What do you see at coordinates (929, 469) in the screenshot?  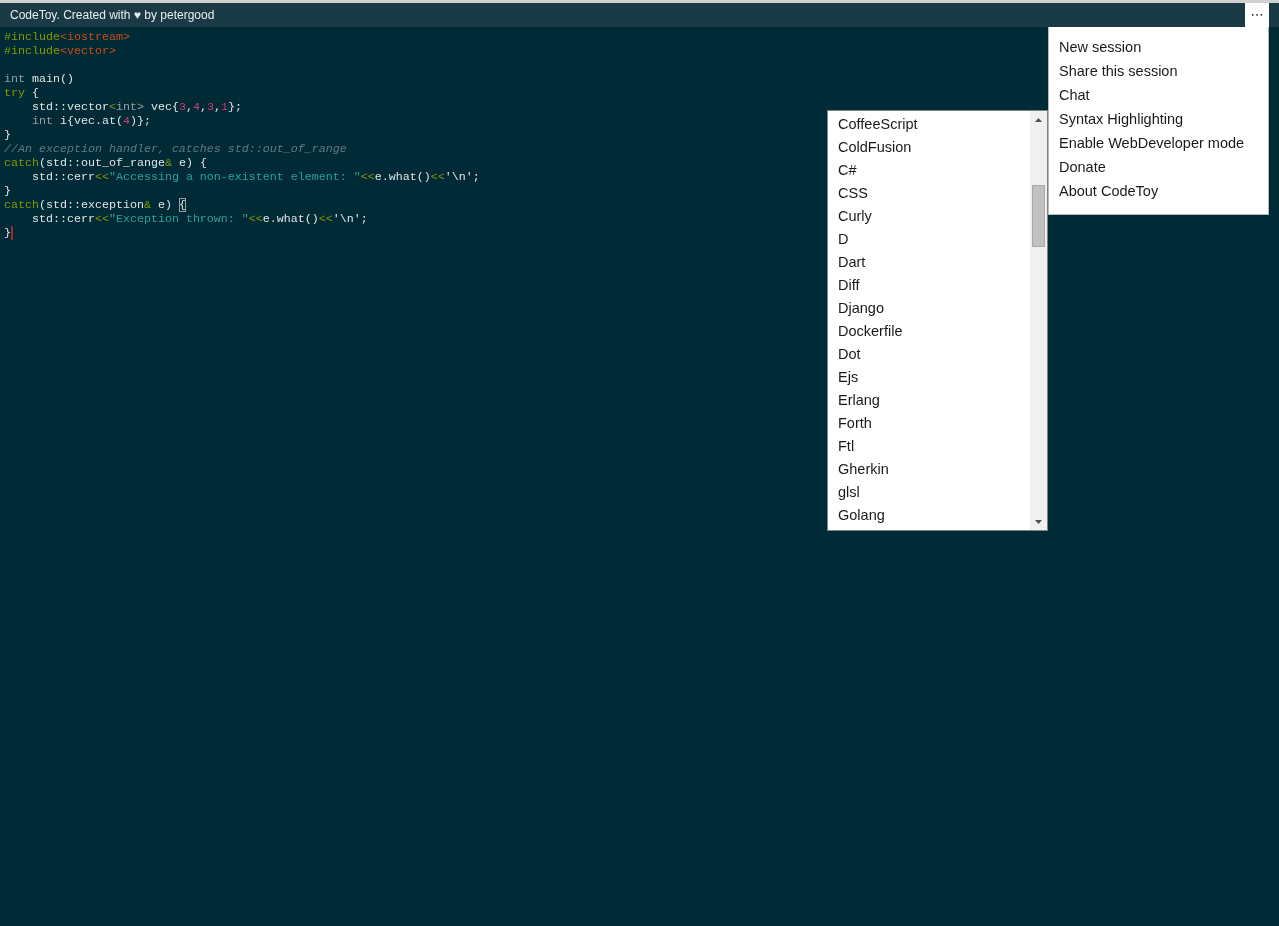 I see `language-option: Gherkin` at bounding box center [929, 469].